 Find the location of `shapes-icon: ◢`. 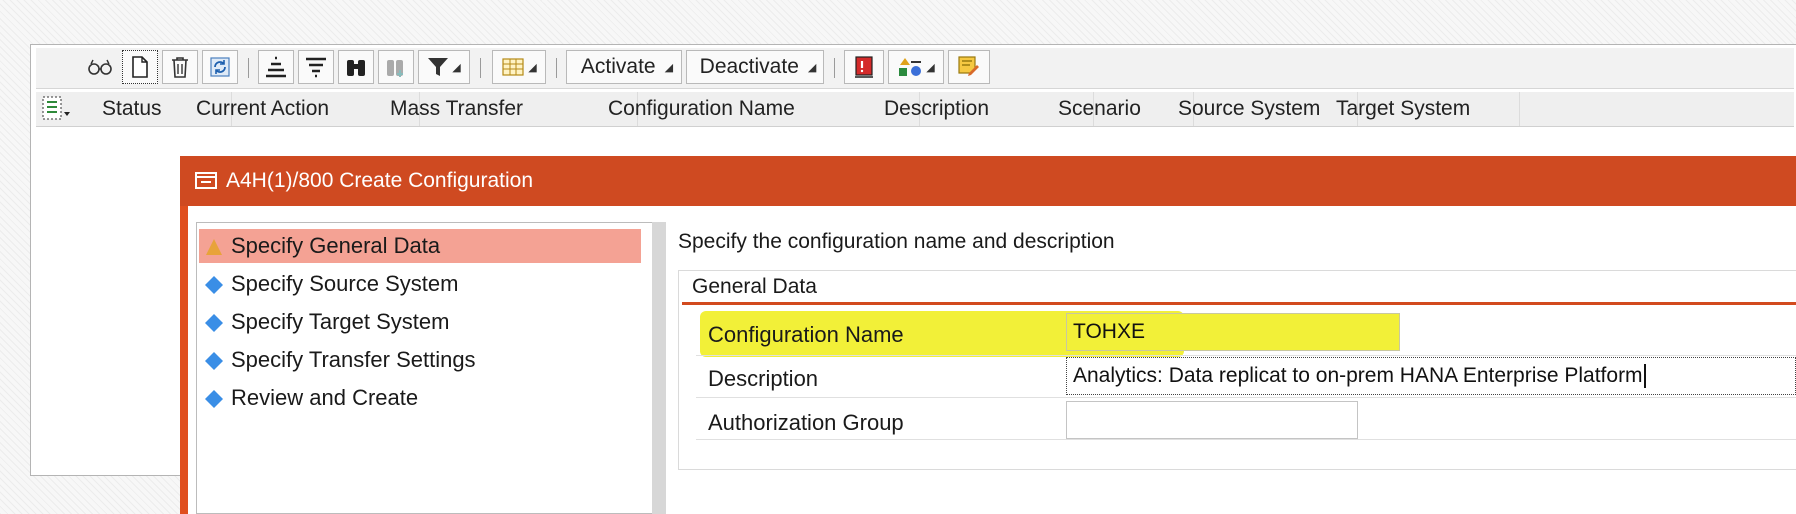

shapes-icon: ◢ is located at coordinates (916, 67).